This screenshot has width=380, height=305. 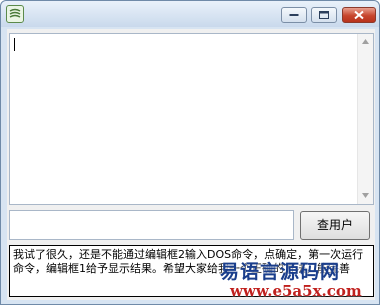 I want to click on vertical-scrollbar, so click(x=365, y=119).